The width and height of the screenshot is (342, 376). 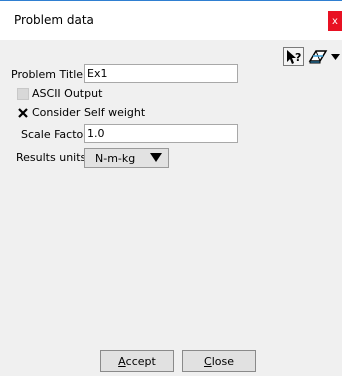 I want to click on results-units-select: N-m-kg, so click(x=126, y=158).